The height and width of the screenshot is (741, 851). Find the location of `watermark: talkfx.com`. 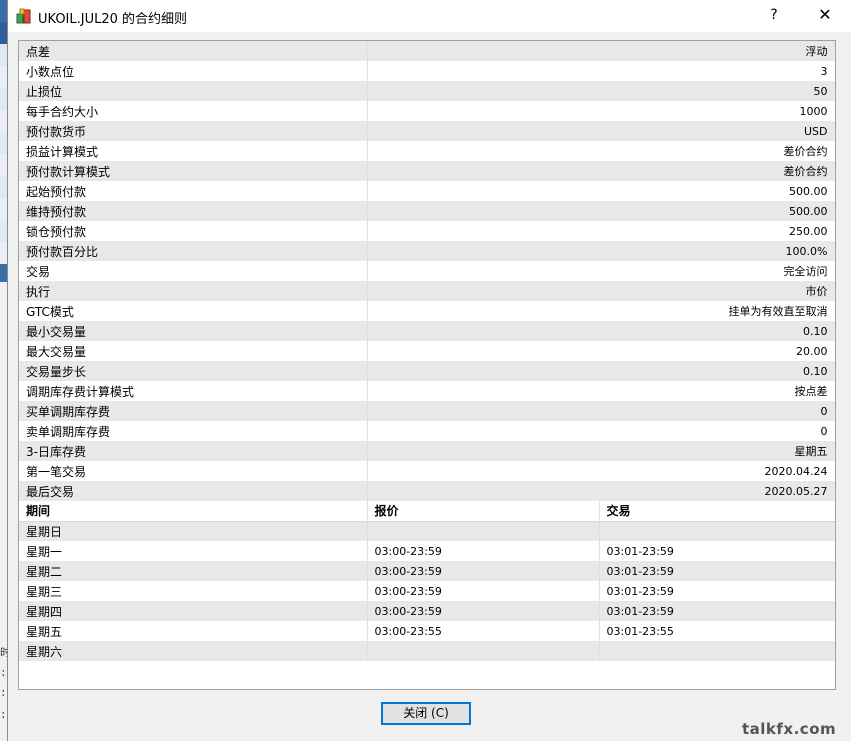

watermark: talkfx.com is located at coordinates (789, 729).